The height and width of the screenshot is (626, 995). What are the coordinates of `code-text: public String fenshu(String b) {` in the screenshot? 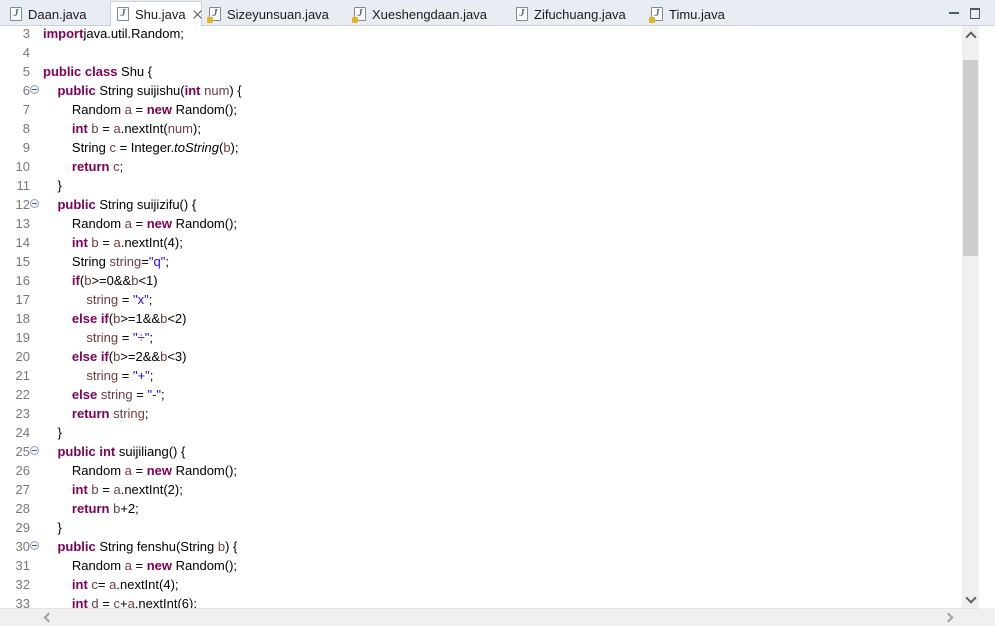 It's located at (140, 546).